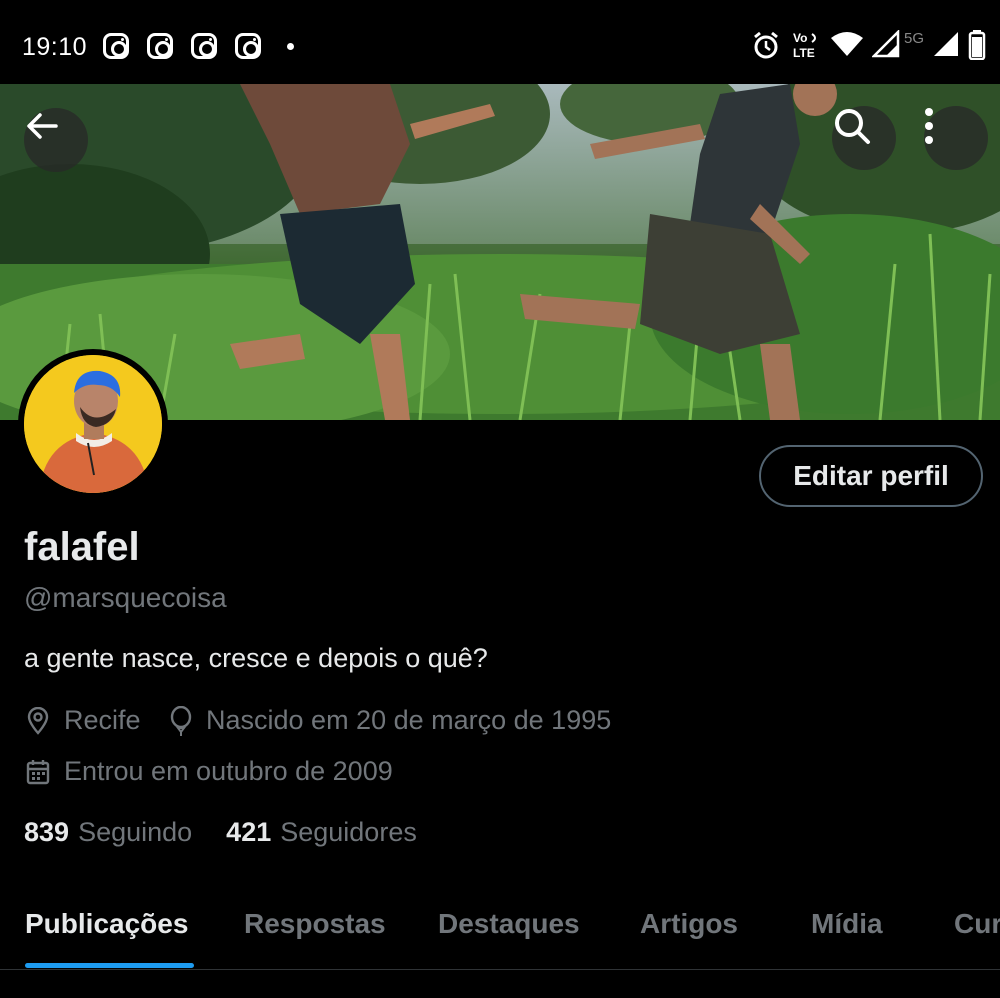 This screenshot has width=1000, height=998. I want to click on tab-replies: Respostas, so click(315, 924).